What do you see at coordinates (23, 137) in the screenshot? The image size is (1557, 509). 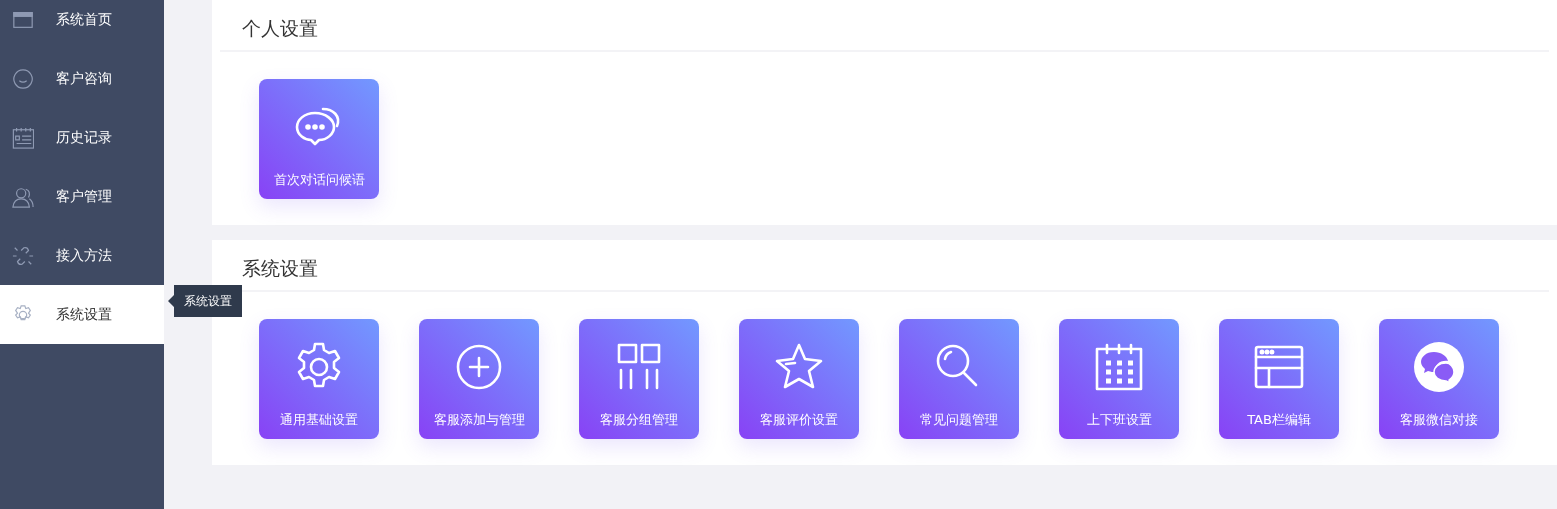 I see `document-icon` at bounding box center [23, 137].